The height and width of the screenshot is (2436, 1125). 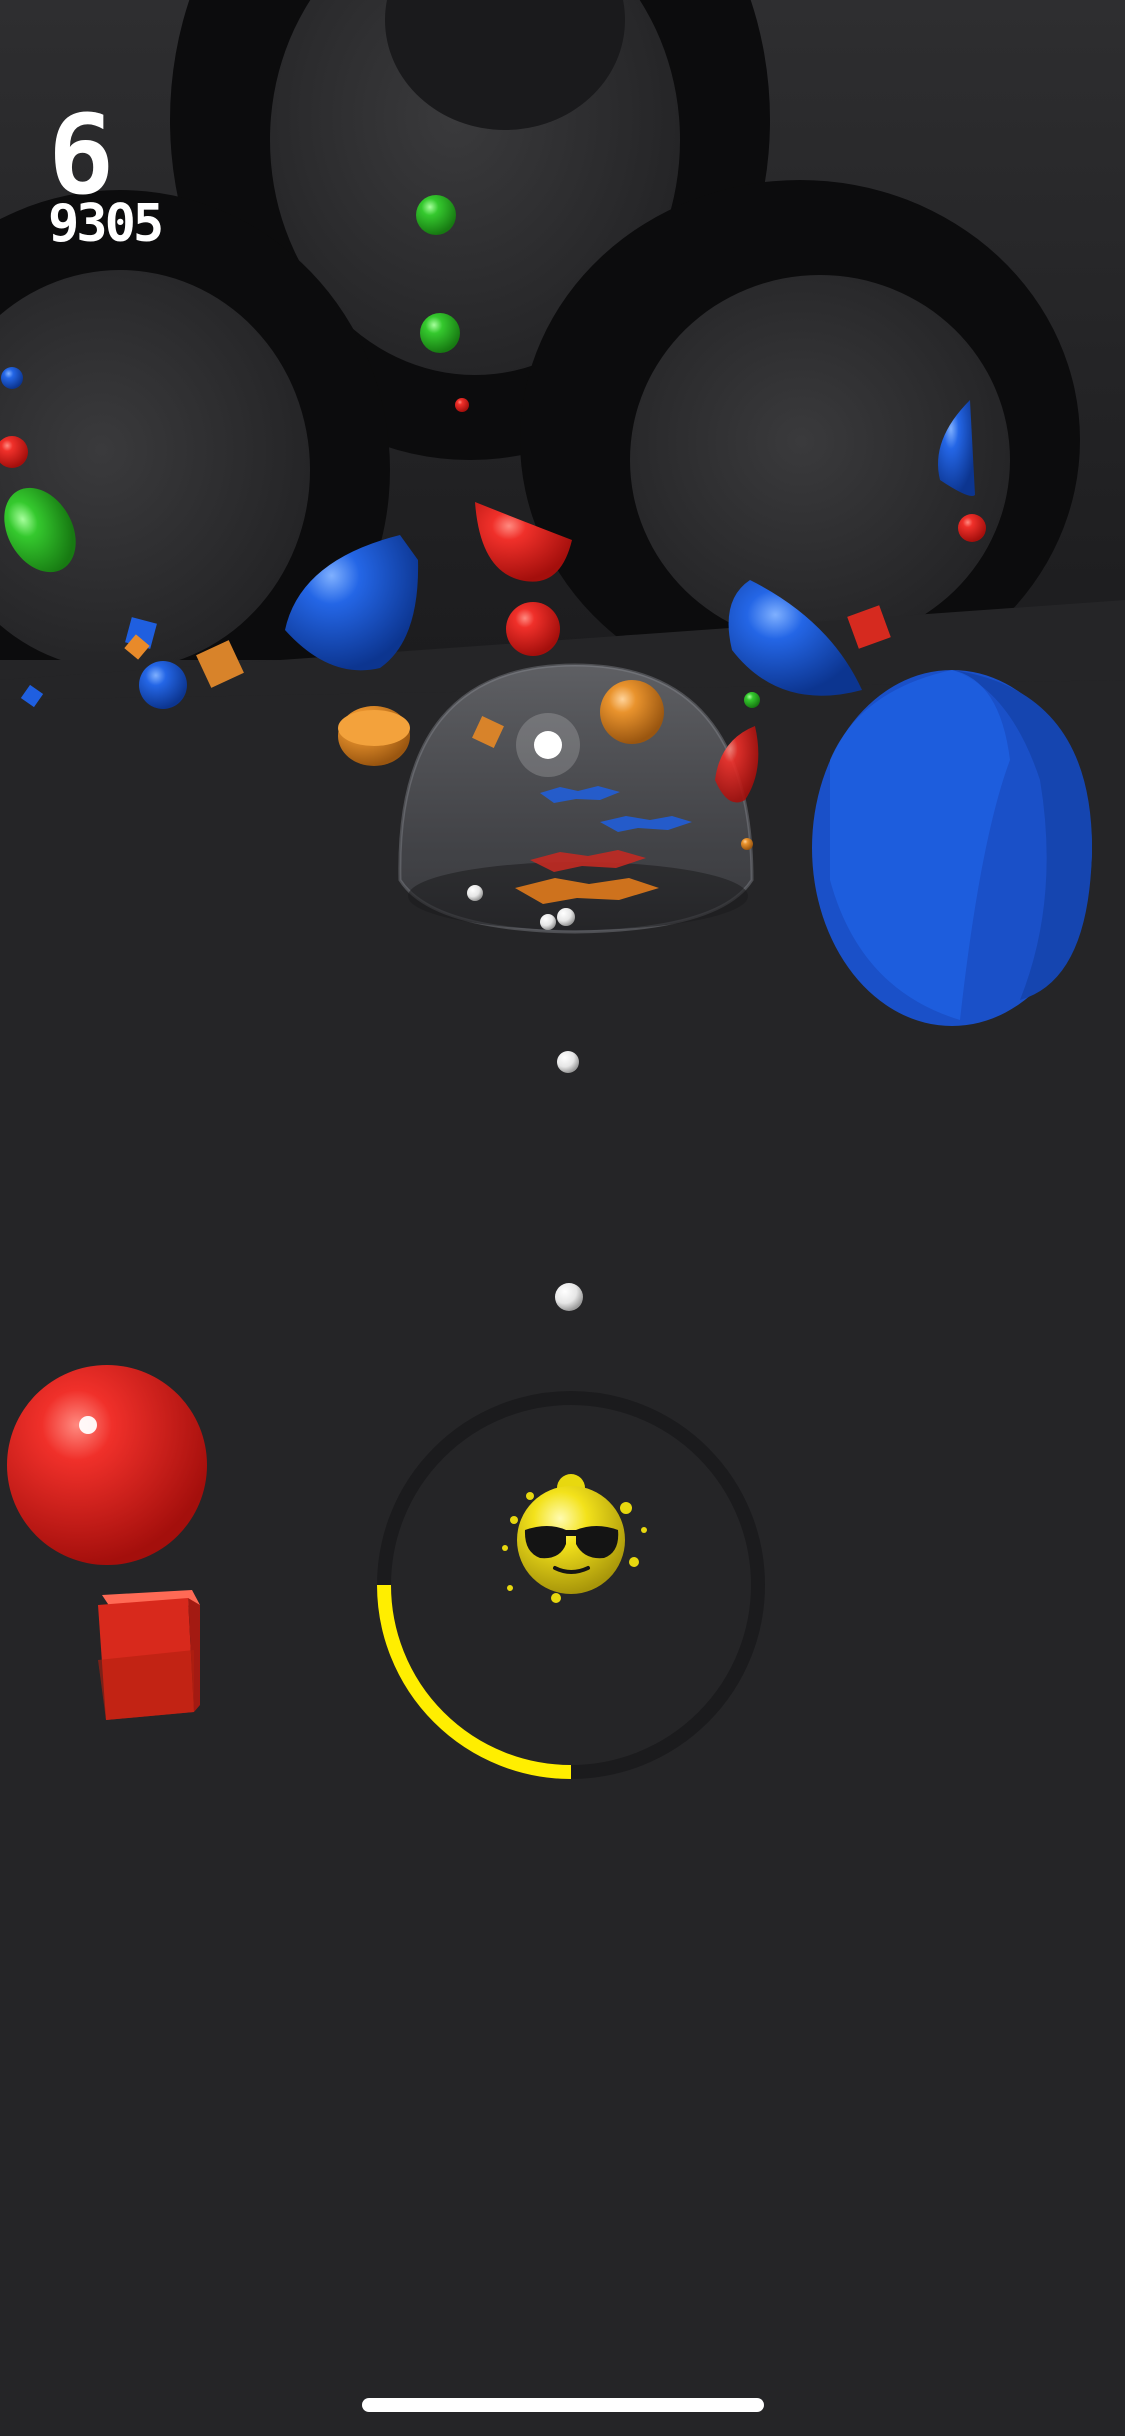 What do you see at coordinates (107, 1465) in the screenshot?
I see `ball-red-large` at bounding box center [107, 1465].